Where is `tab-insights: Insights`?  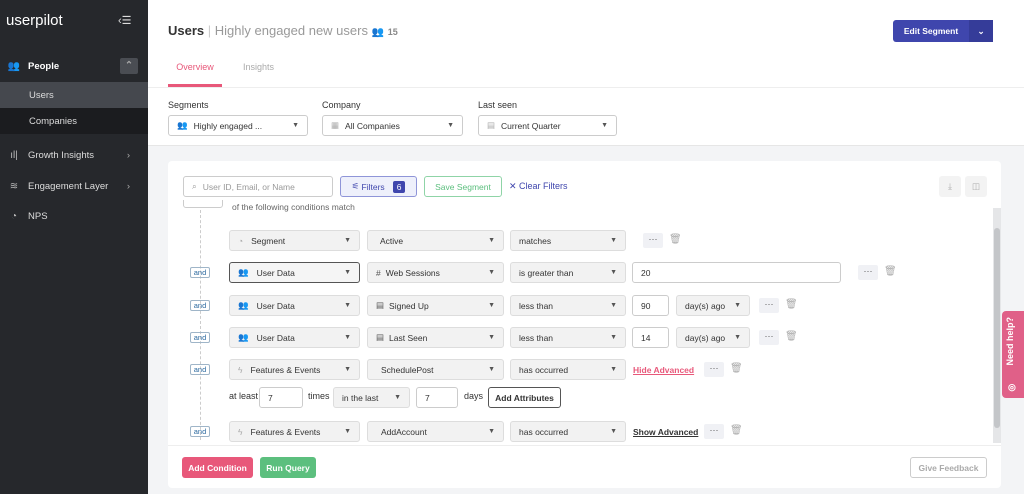
tab-insights: Insights is located at coordinates (258, 67).